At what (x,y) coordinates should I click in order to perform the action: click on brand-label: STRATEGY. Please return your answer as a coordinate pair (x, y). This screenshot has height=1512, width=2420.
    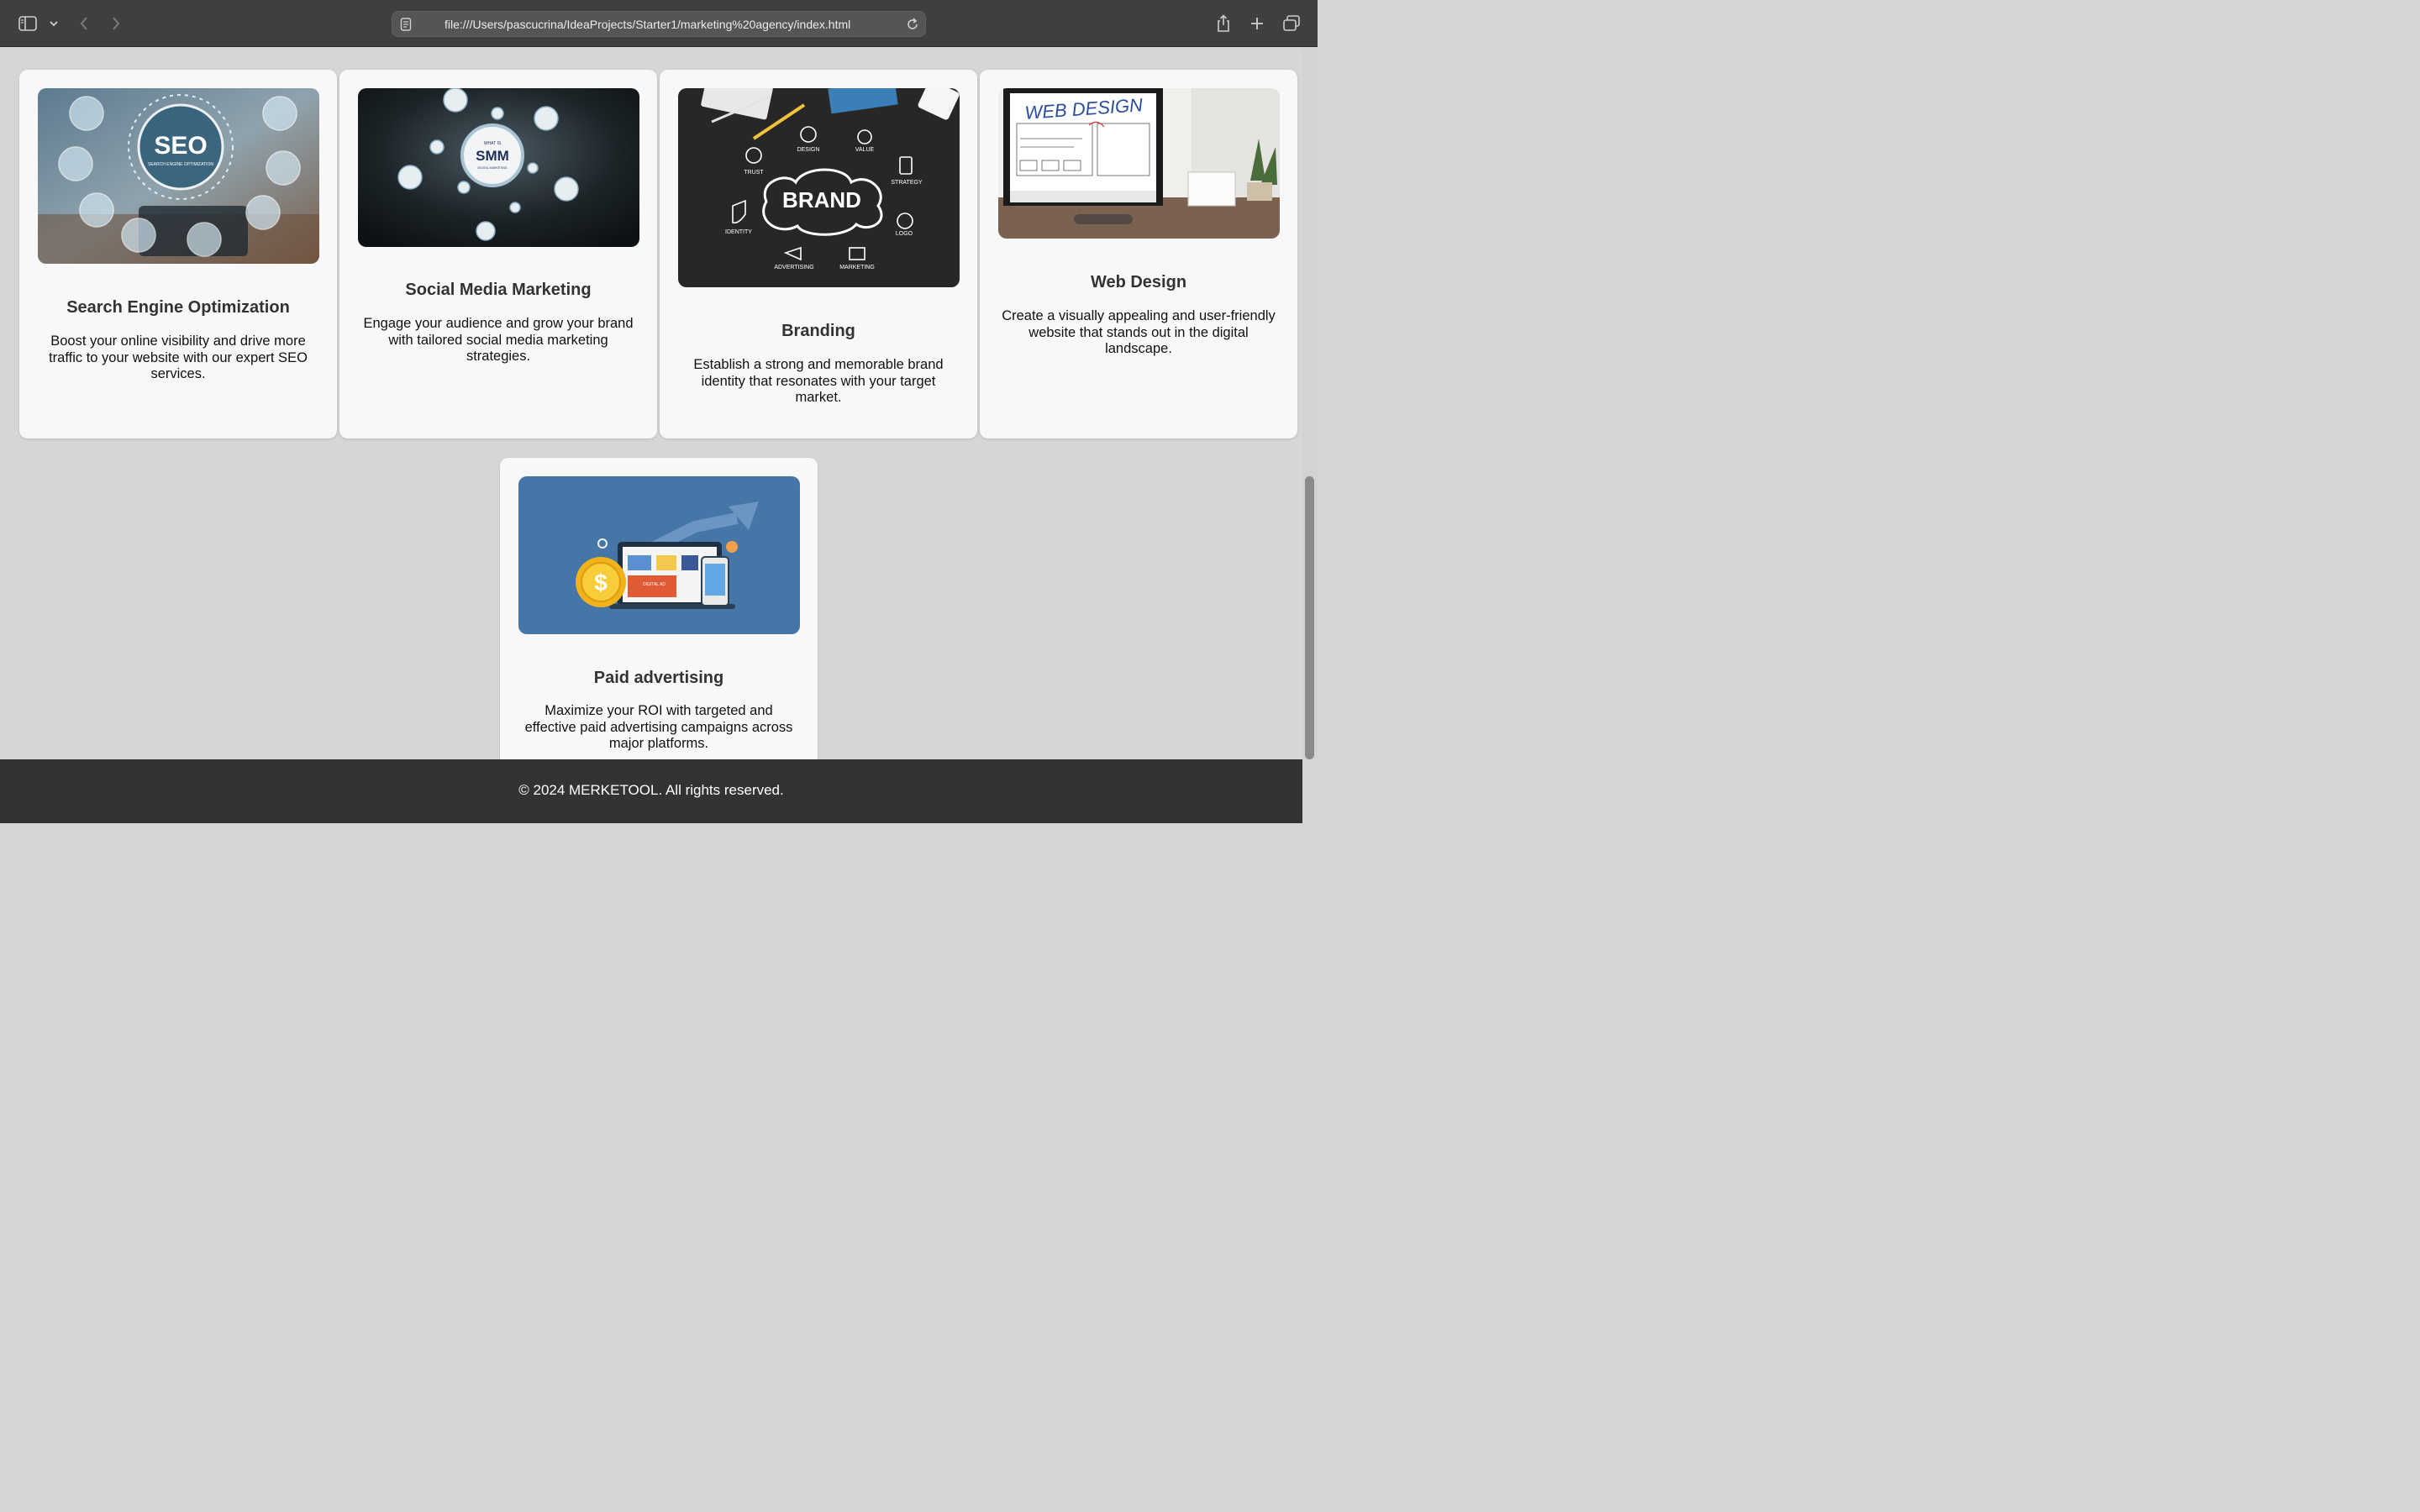
    Looking at the image, I should click on (907, 183).